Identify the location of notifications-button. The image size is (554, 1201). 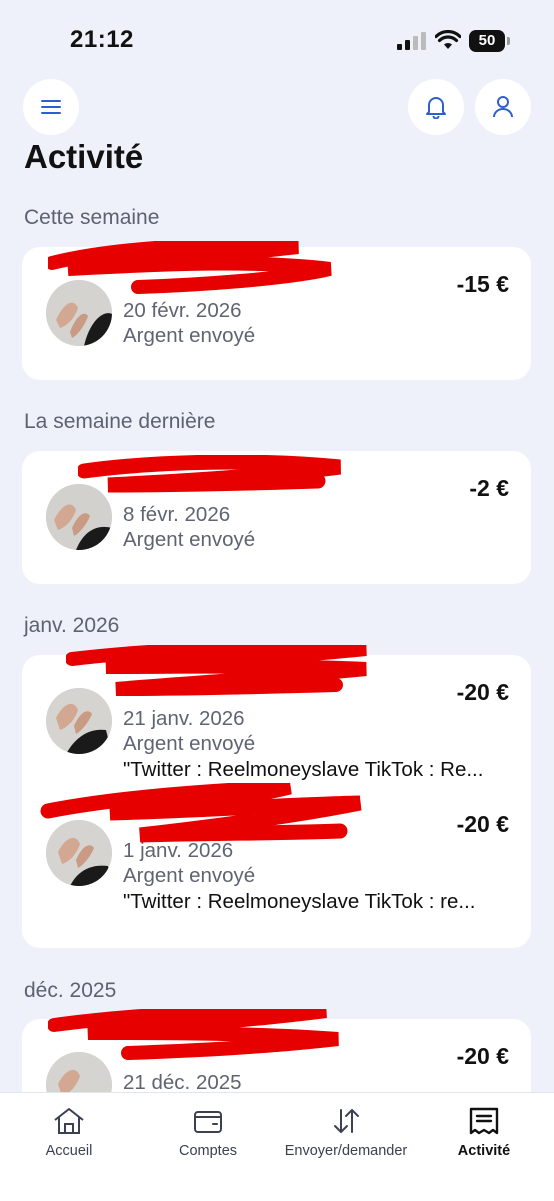
(436, 107).